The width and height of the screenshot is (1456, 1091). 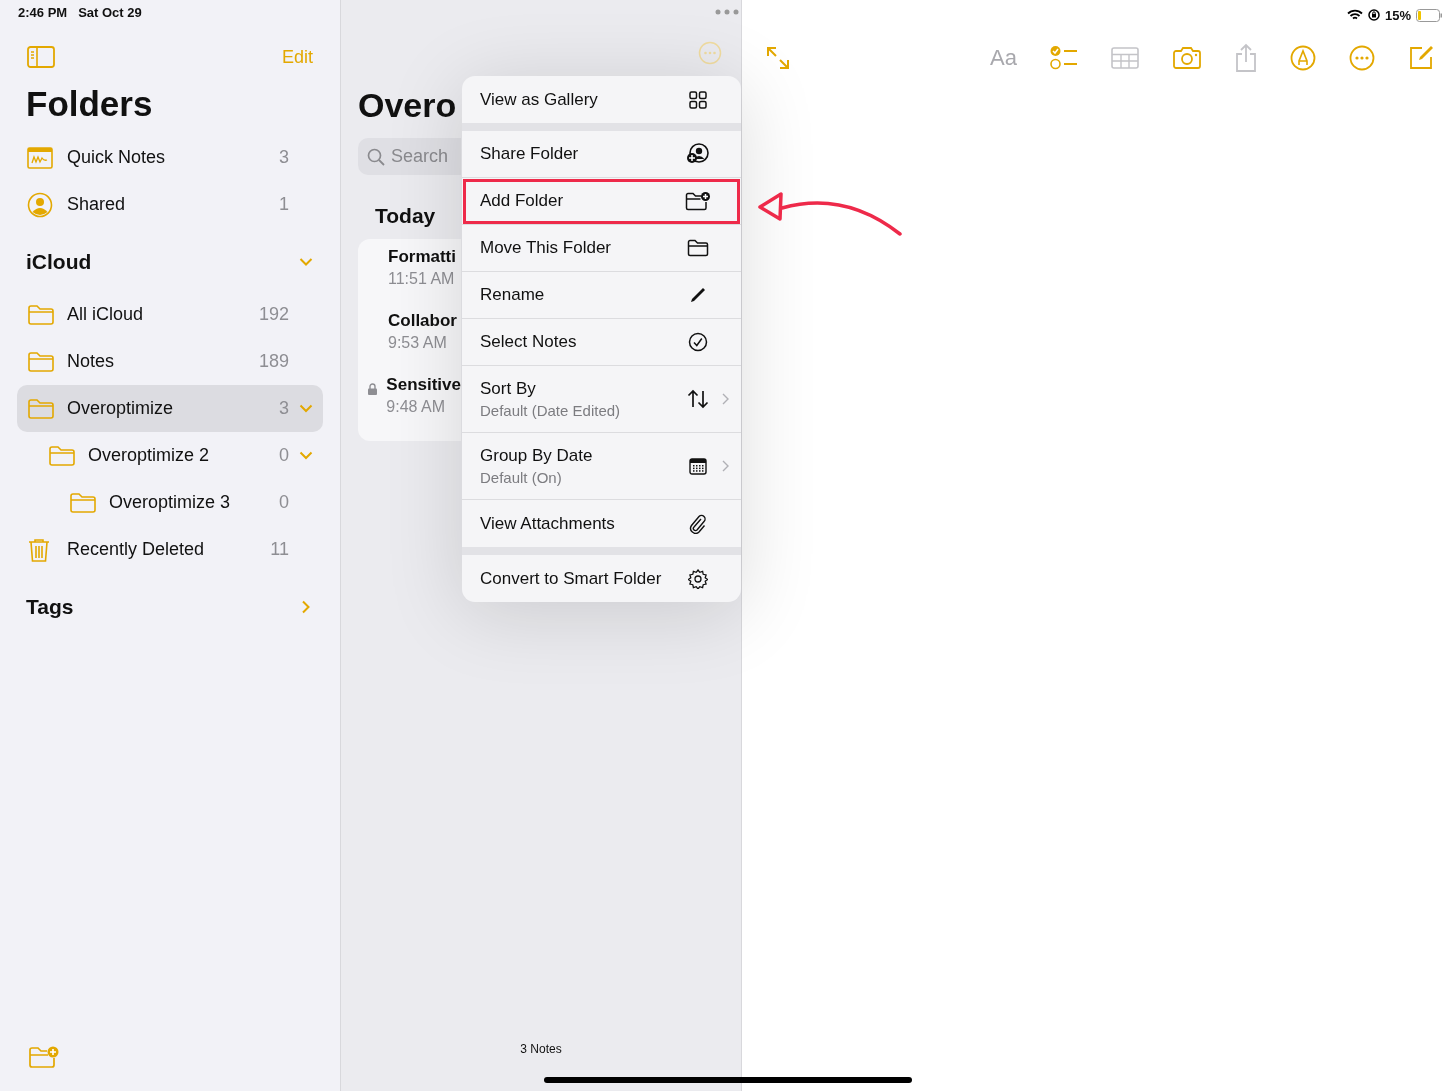 I want to click on note-row: Sensitive 9:48 AM, so click(x=409, y=404).